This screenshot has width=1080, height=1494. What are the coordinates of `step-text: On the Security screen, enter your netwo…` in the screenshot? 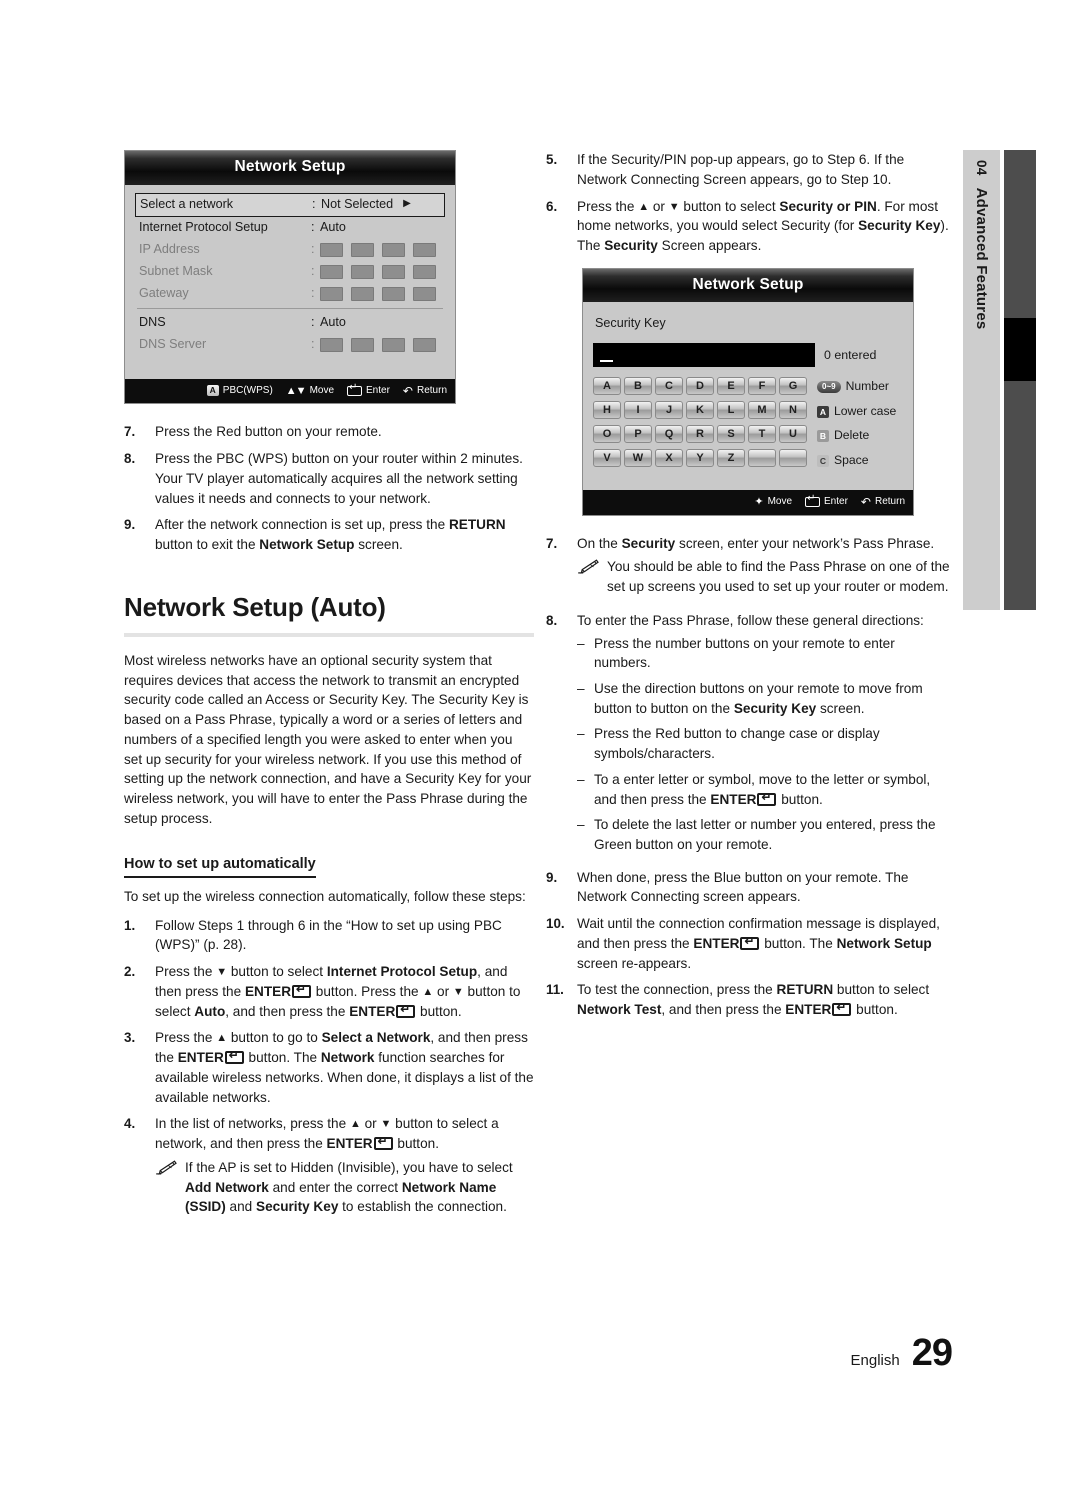 It's located at (764, 569).